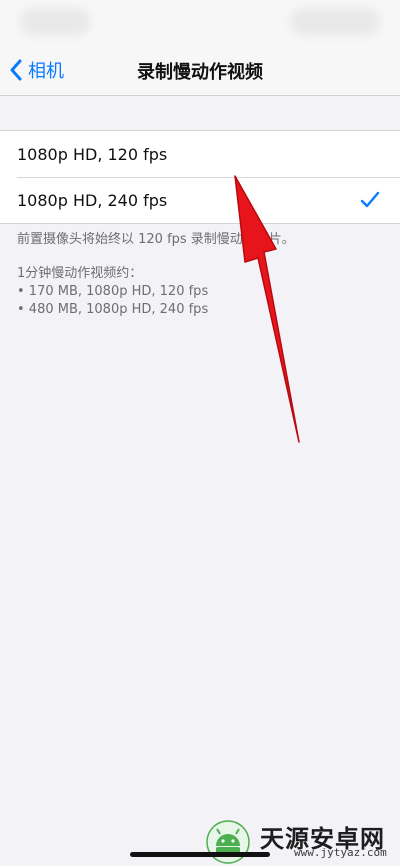  I want to click on size-heading: 1分钟慢动作视频约：, so click(80, 273).